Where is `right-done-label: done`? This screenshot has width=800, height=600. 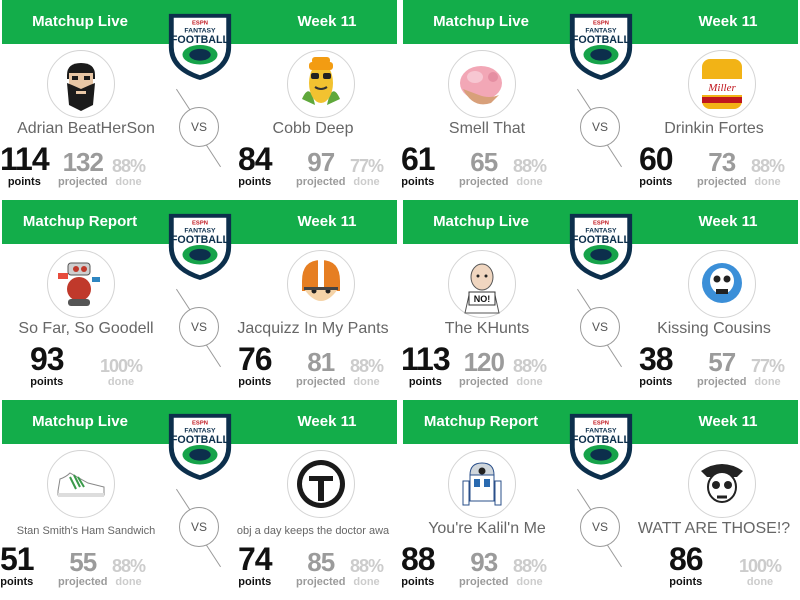 right-done-label: done is located at coordinates (767, 182).